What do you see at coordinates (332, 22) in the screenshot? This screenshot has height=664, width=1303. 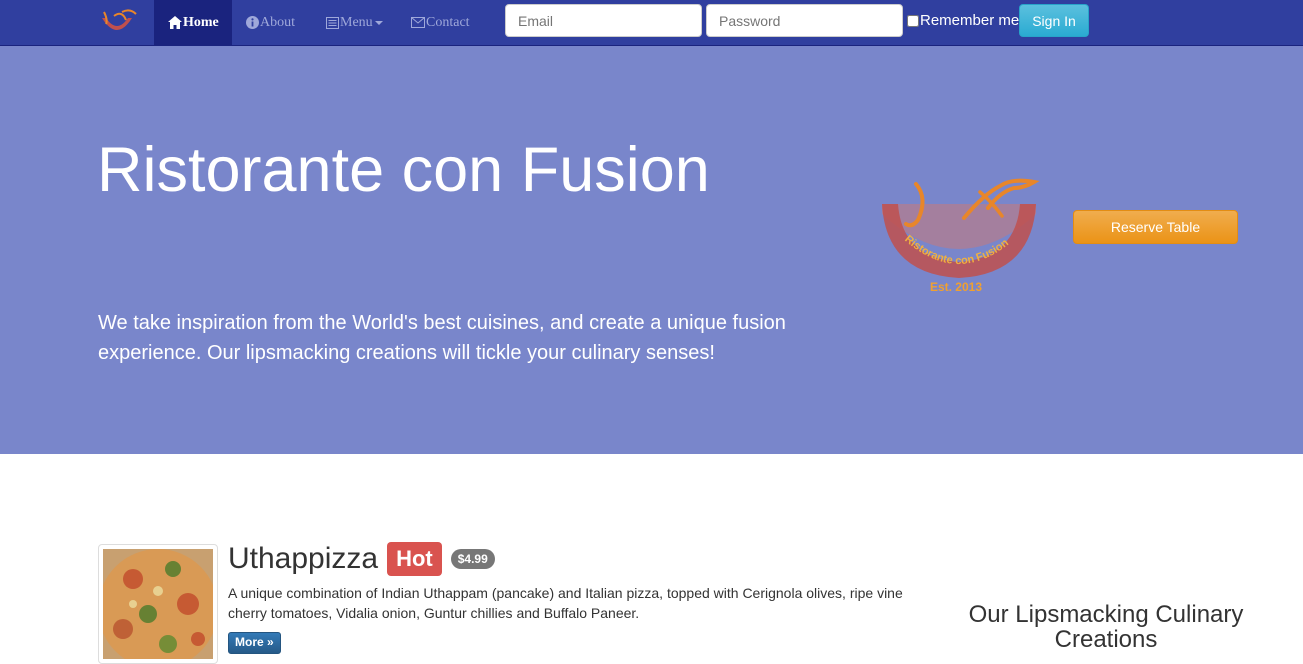 I see `list-icon` at bounding box center [332, 22].